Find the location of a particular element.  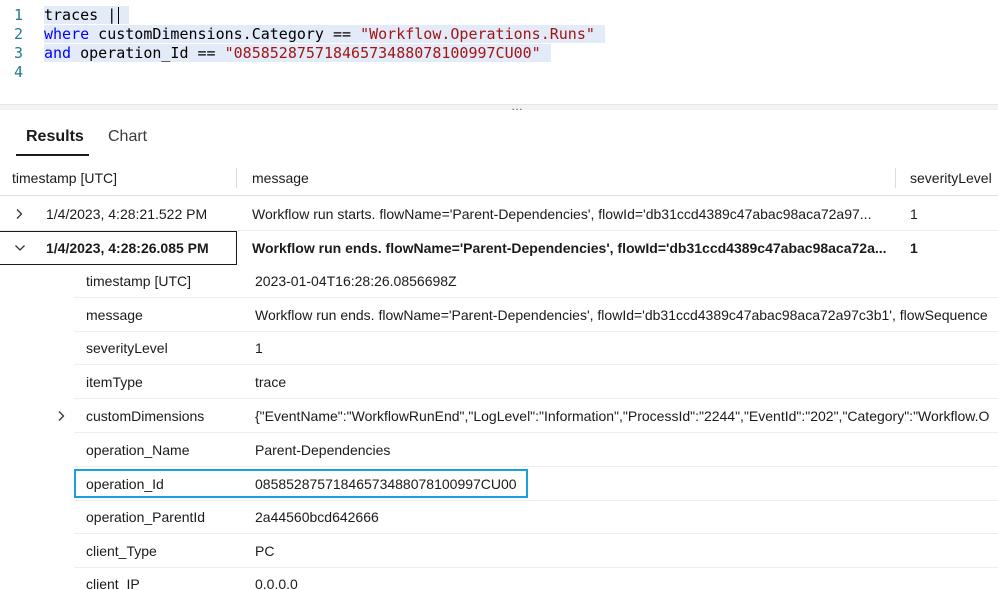

active-tab-indicator is located at coordinates (52, 155).